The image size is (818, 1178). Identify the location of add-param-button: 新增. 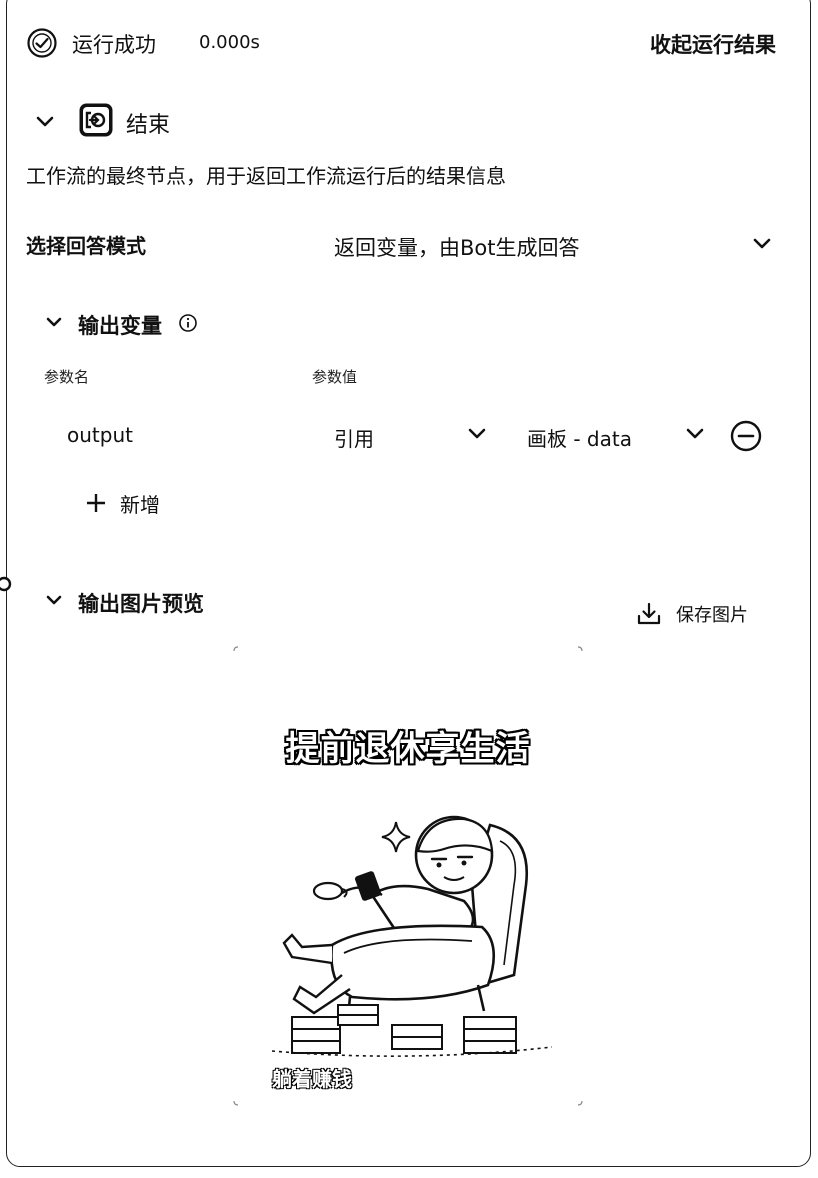
(140, 503).